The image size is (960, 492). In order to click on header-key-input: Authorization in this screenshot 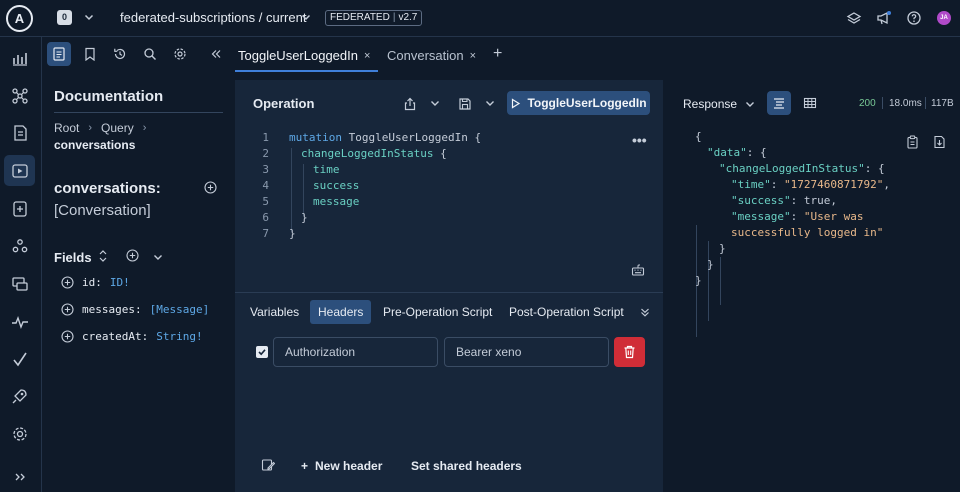, I will do `click(355, 352)`.